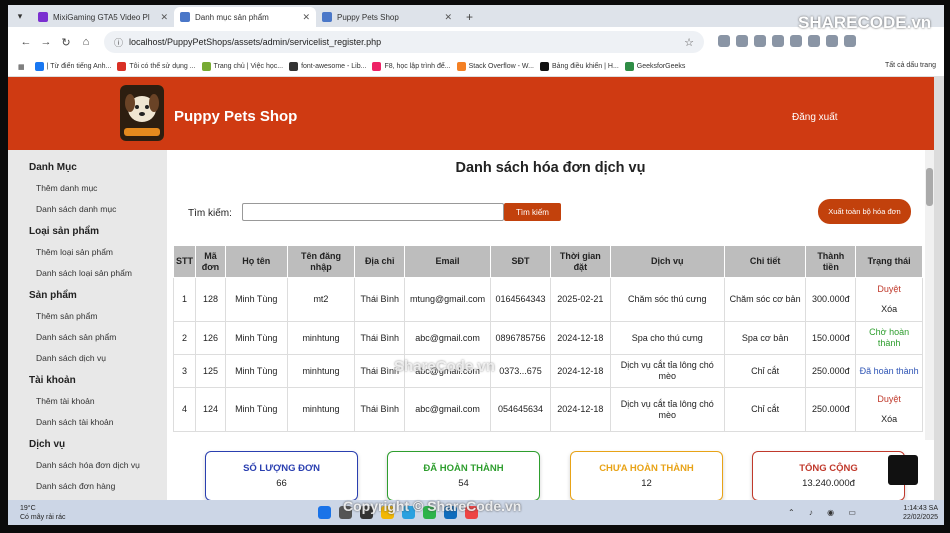 This screenshot has height=533, width=950. Describe the element at coordinates (689, 42) in the screenshot. I see `bookmark-star-icon: ☆` at that location.